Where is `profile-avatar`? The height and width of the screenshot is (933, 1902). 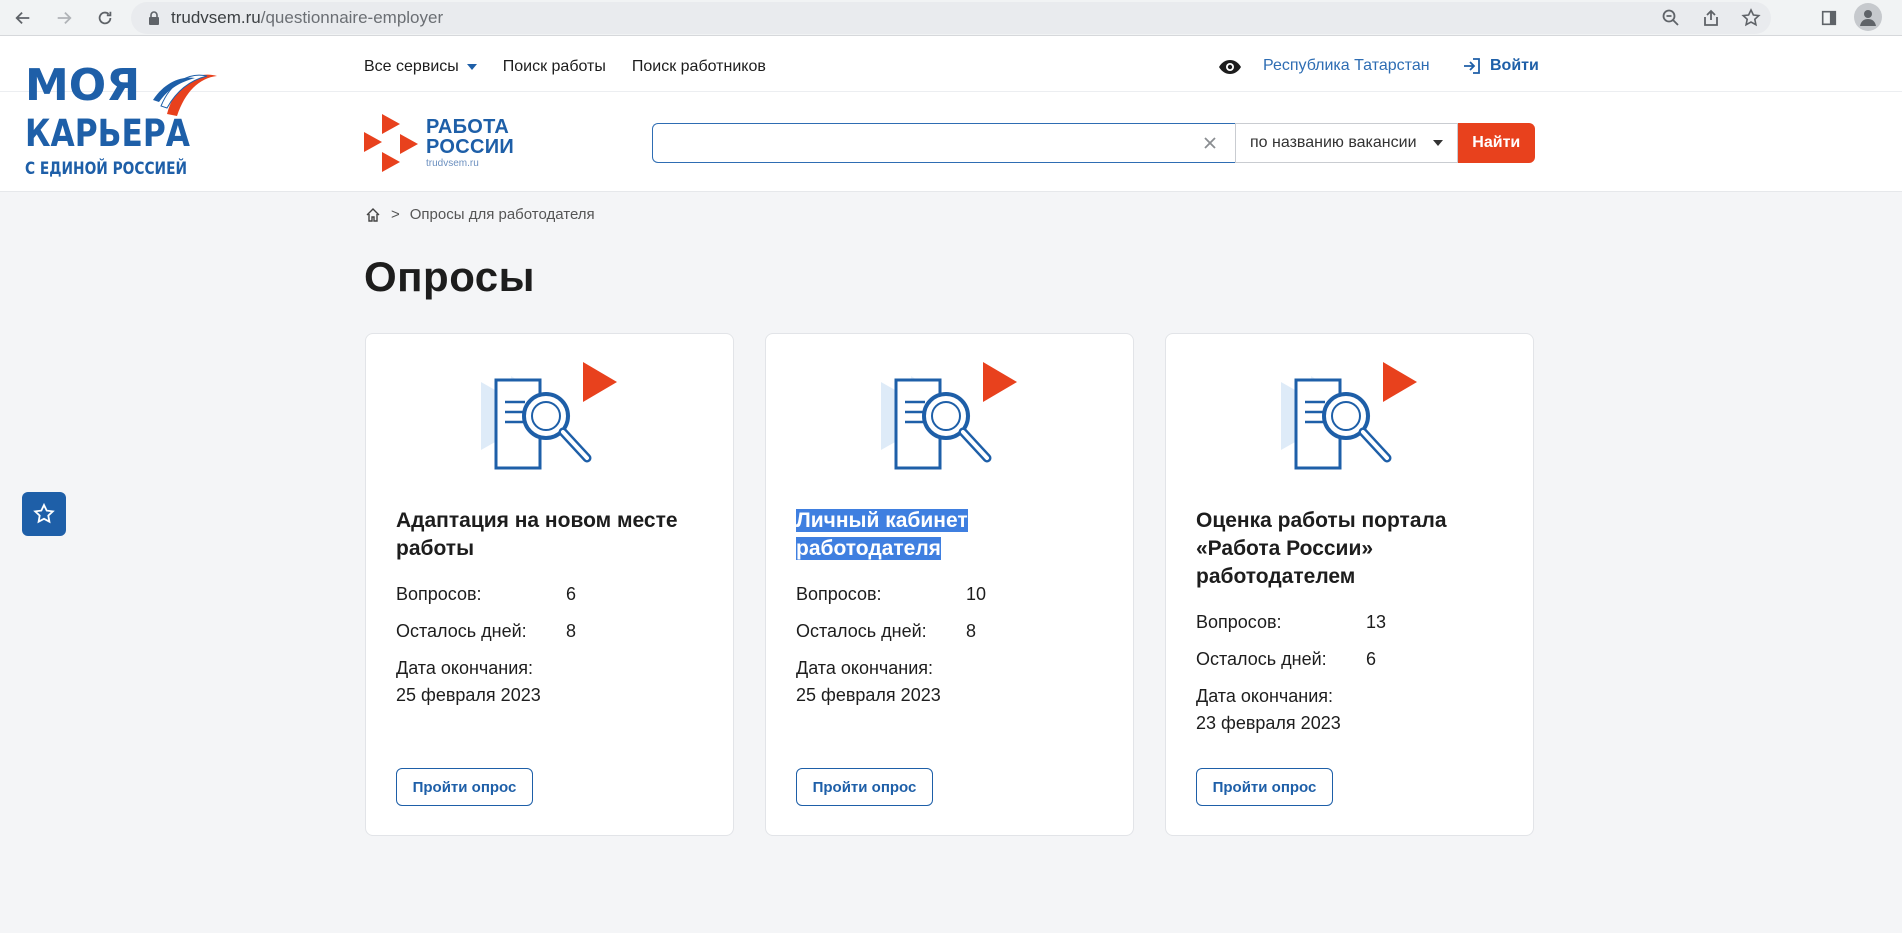
profile-avatar is located at coordinates (1868, 17).